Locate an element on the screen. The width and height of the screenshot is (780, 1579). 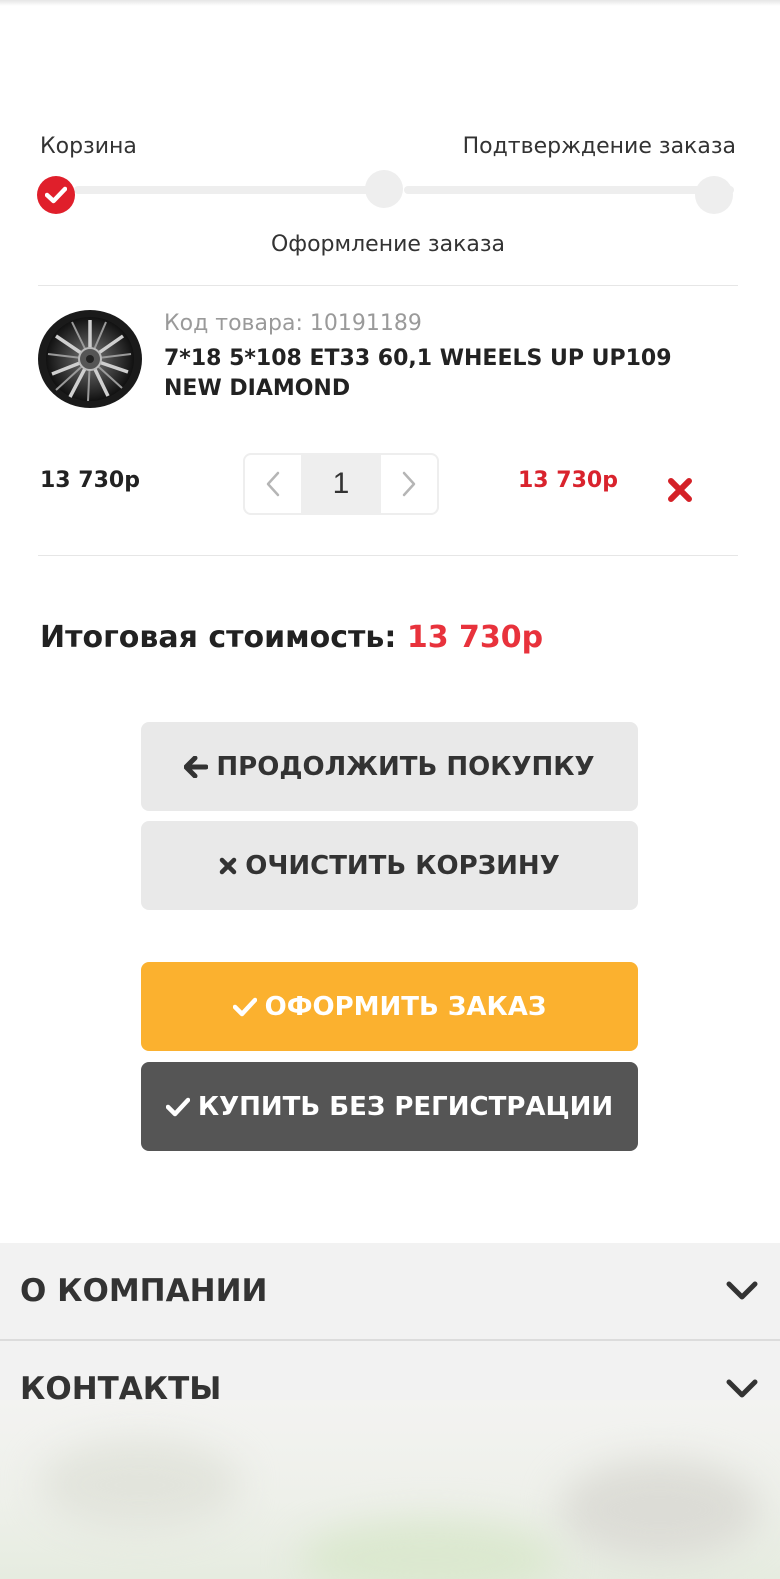
clear-cart-button: ОЧИСТИТЬ КОРЗИНУ is located at coordinates (389, 865).